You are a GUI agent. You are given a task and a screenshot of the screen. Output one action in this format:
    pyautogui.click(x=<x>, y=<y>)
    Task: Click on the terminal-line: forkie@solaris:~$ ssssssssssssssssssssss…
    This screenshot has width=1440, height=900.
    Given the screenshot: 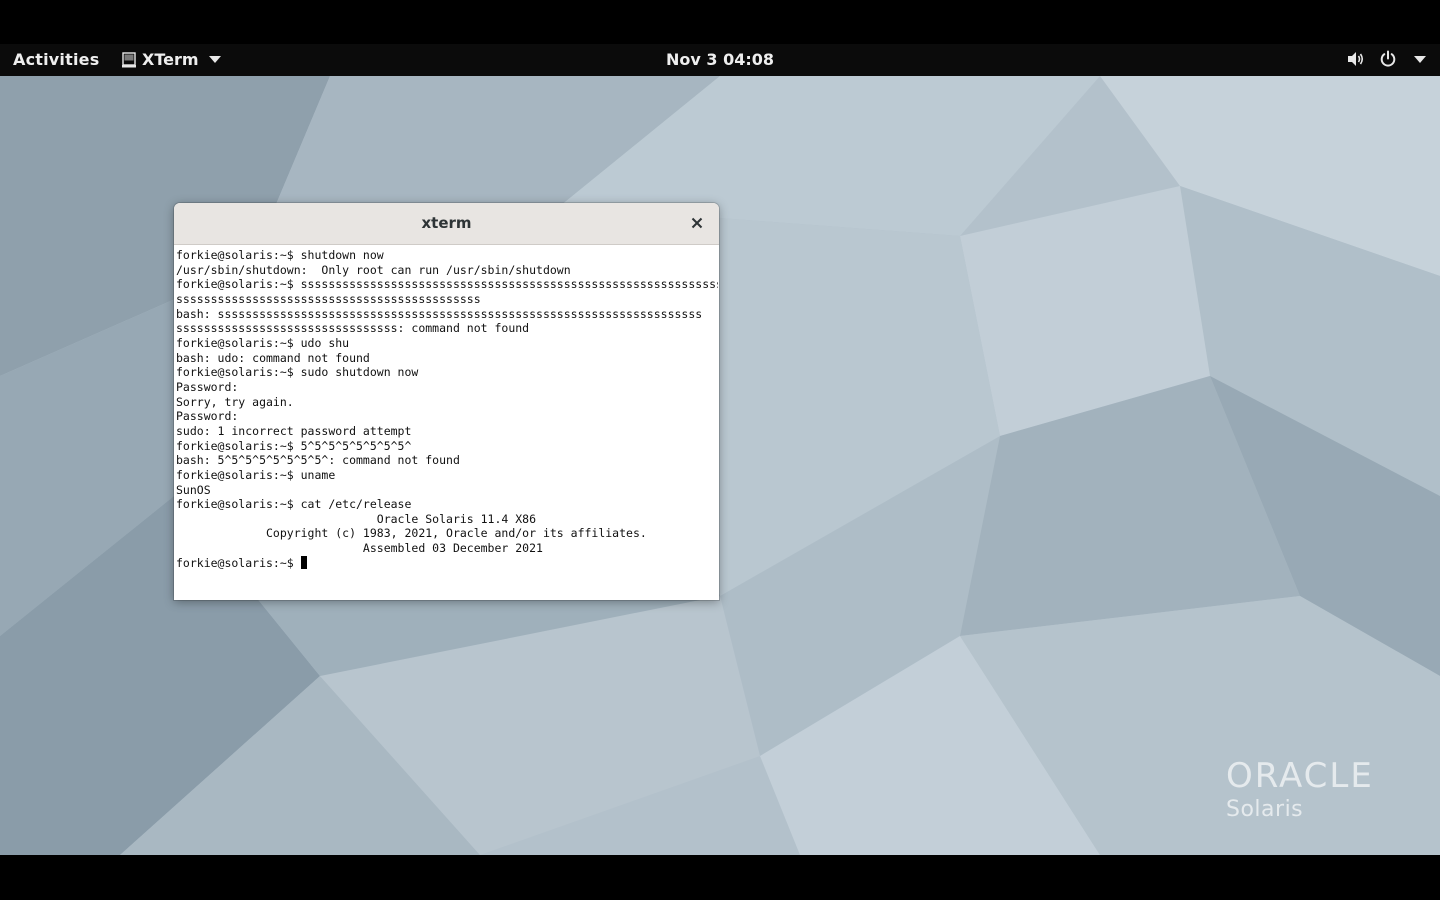 What is the action you would take?
    pyautogui.click(x=447, y=284)
    